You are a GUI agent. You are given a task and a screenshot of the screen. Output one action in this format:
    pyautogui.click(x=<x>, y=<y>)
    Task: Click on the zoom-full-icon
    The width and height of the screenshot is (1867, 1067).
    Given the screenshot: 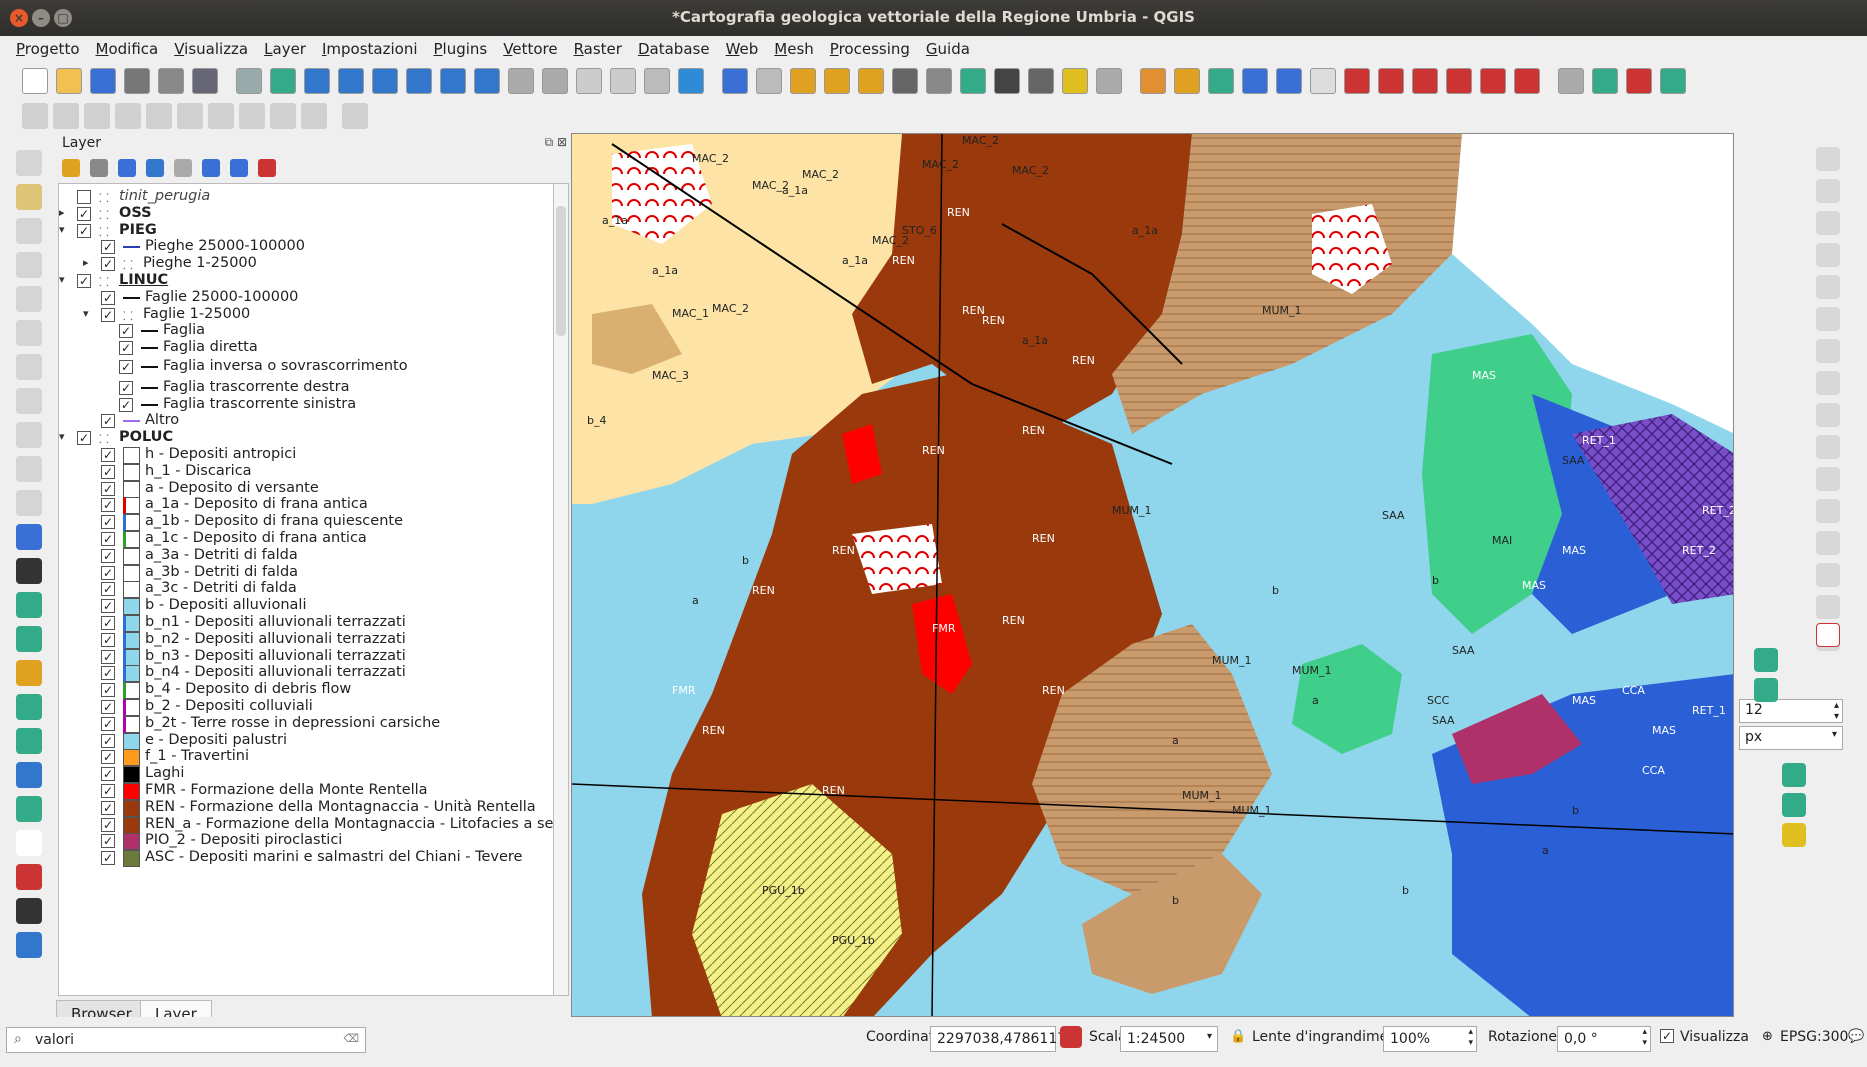 What is the action you would take?
    pyautogui.click(x=385, y=81)
    